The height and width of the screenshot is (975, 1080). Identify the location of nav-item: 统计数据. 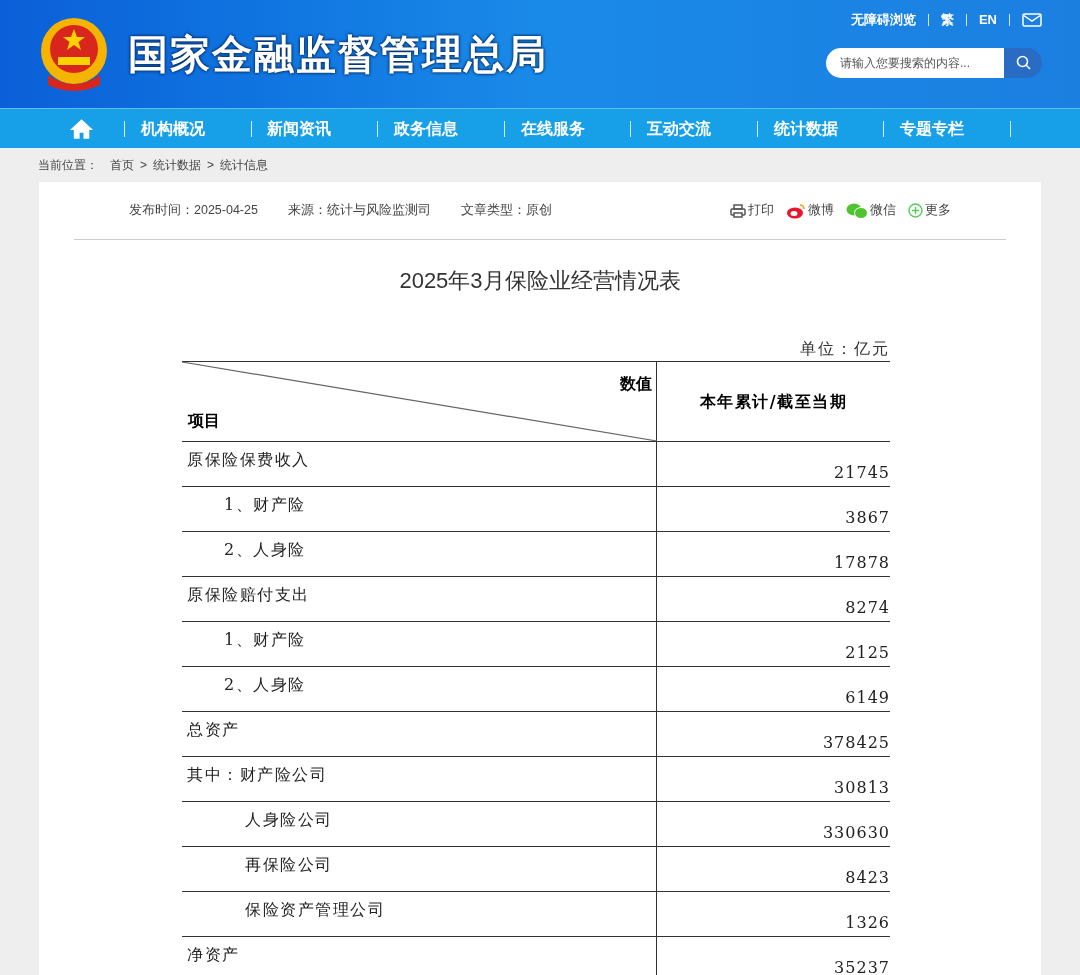
(805, 128).